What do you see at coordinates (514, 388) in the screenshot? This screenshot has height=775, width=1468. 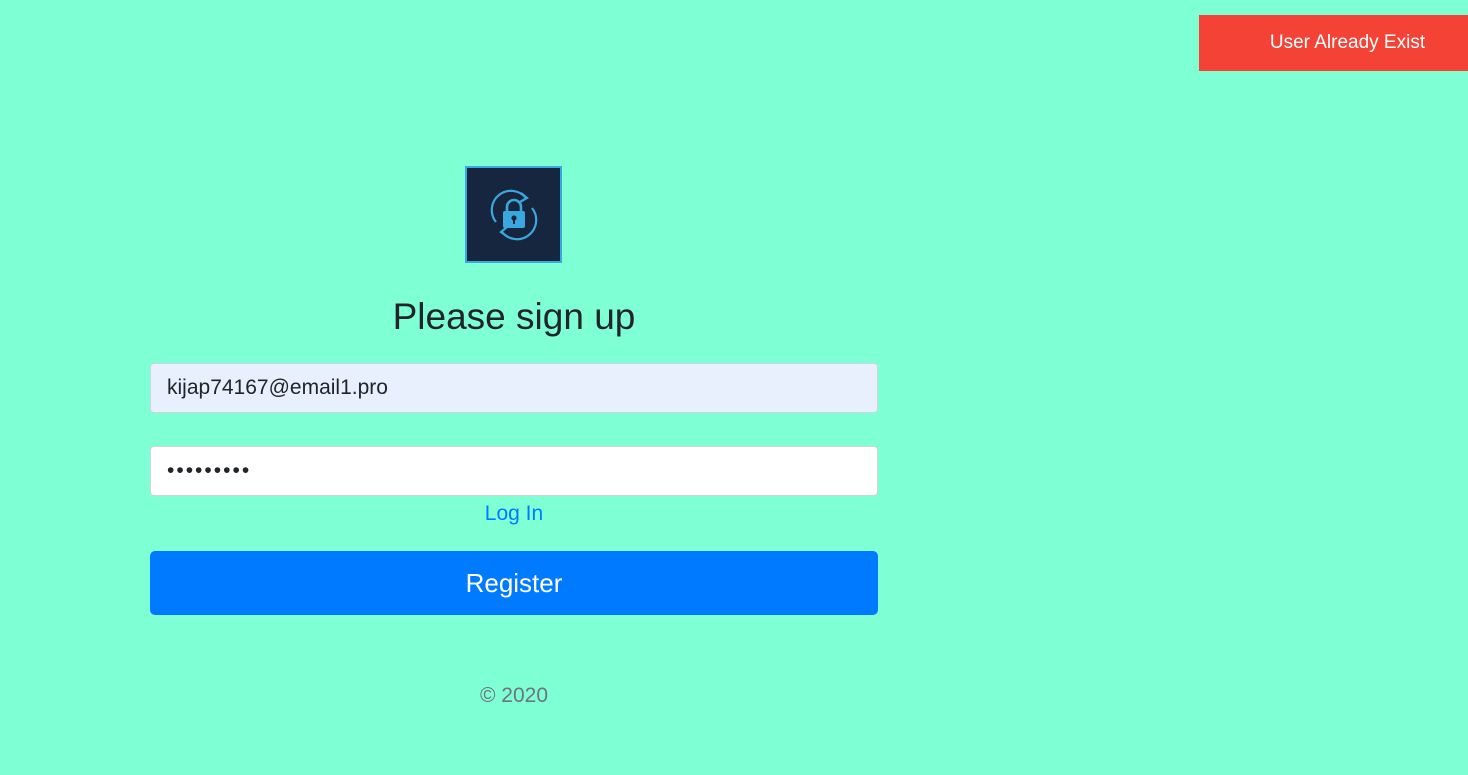 I see `email-field` at bounding box center [514, 388].